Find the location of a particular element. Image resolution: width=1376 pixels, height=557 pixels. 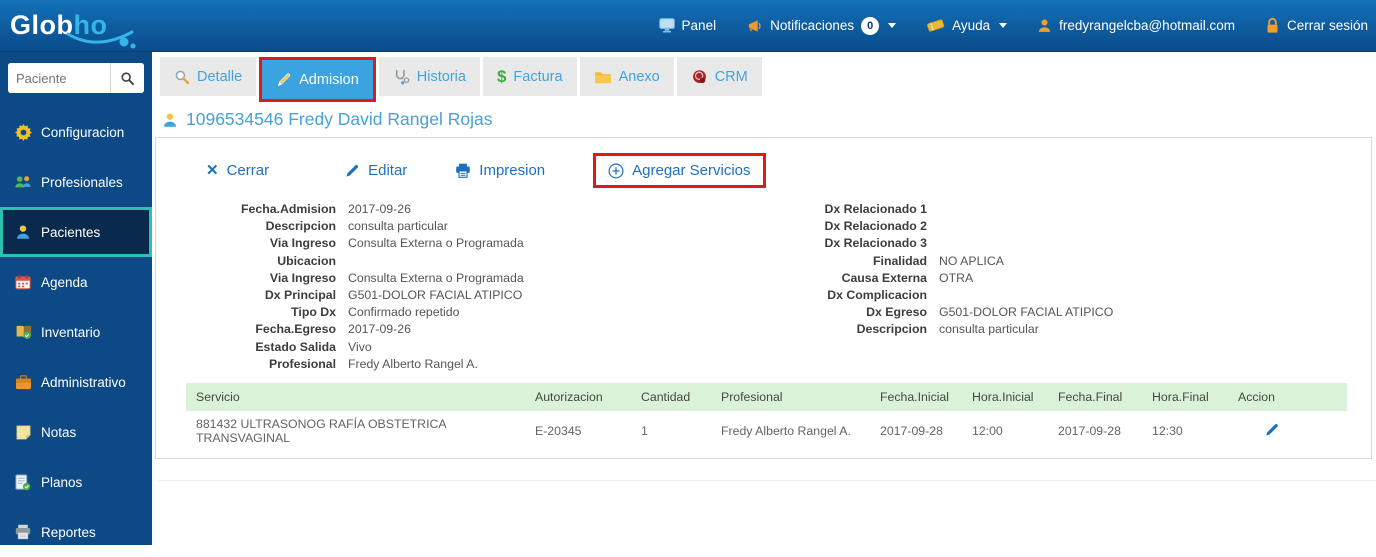

logo-swoosh-icon is located at coordinates (101, 39).